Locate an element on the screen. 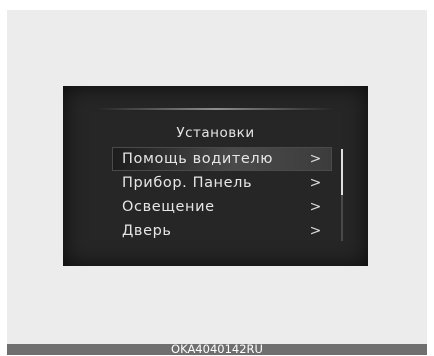 The height and width of the screenshot is (356, 434). caption-bar: OKA4040142RU is located at coordinates (217, 349).